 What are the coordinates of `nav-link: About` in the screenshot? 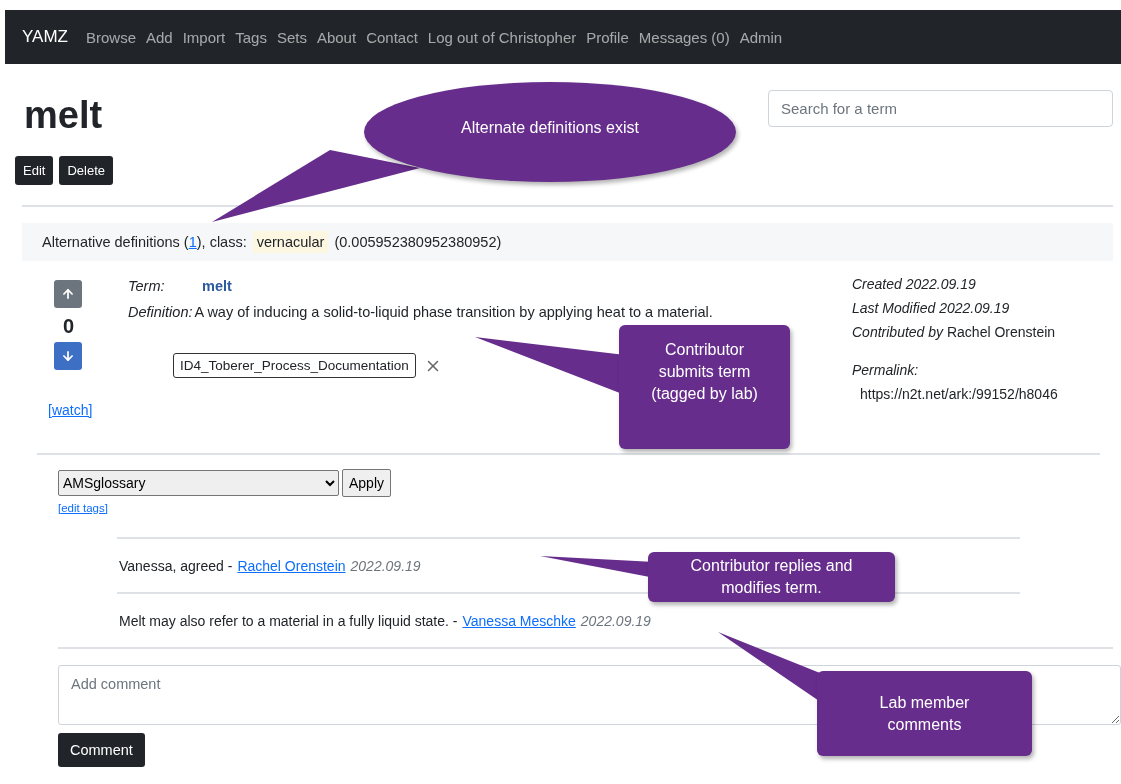 It's located at (336, 37).